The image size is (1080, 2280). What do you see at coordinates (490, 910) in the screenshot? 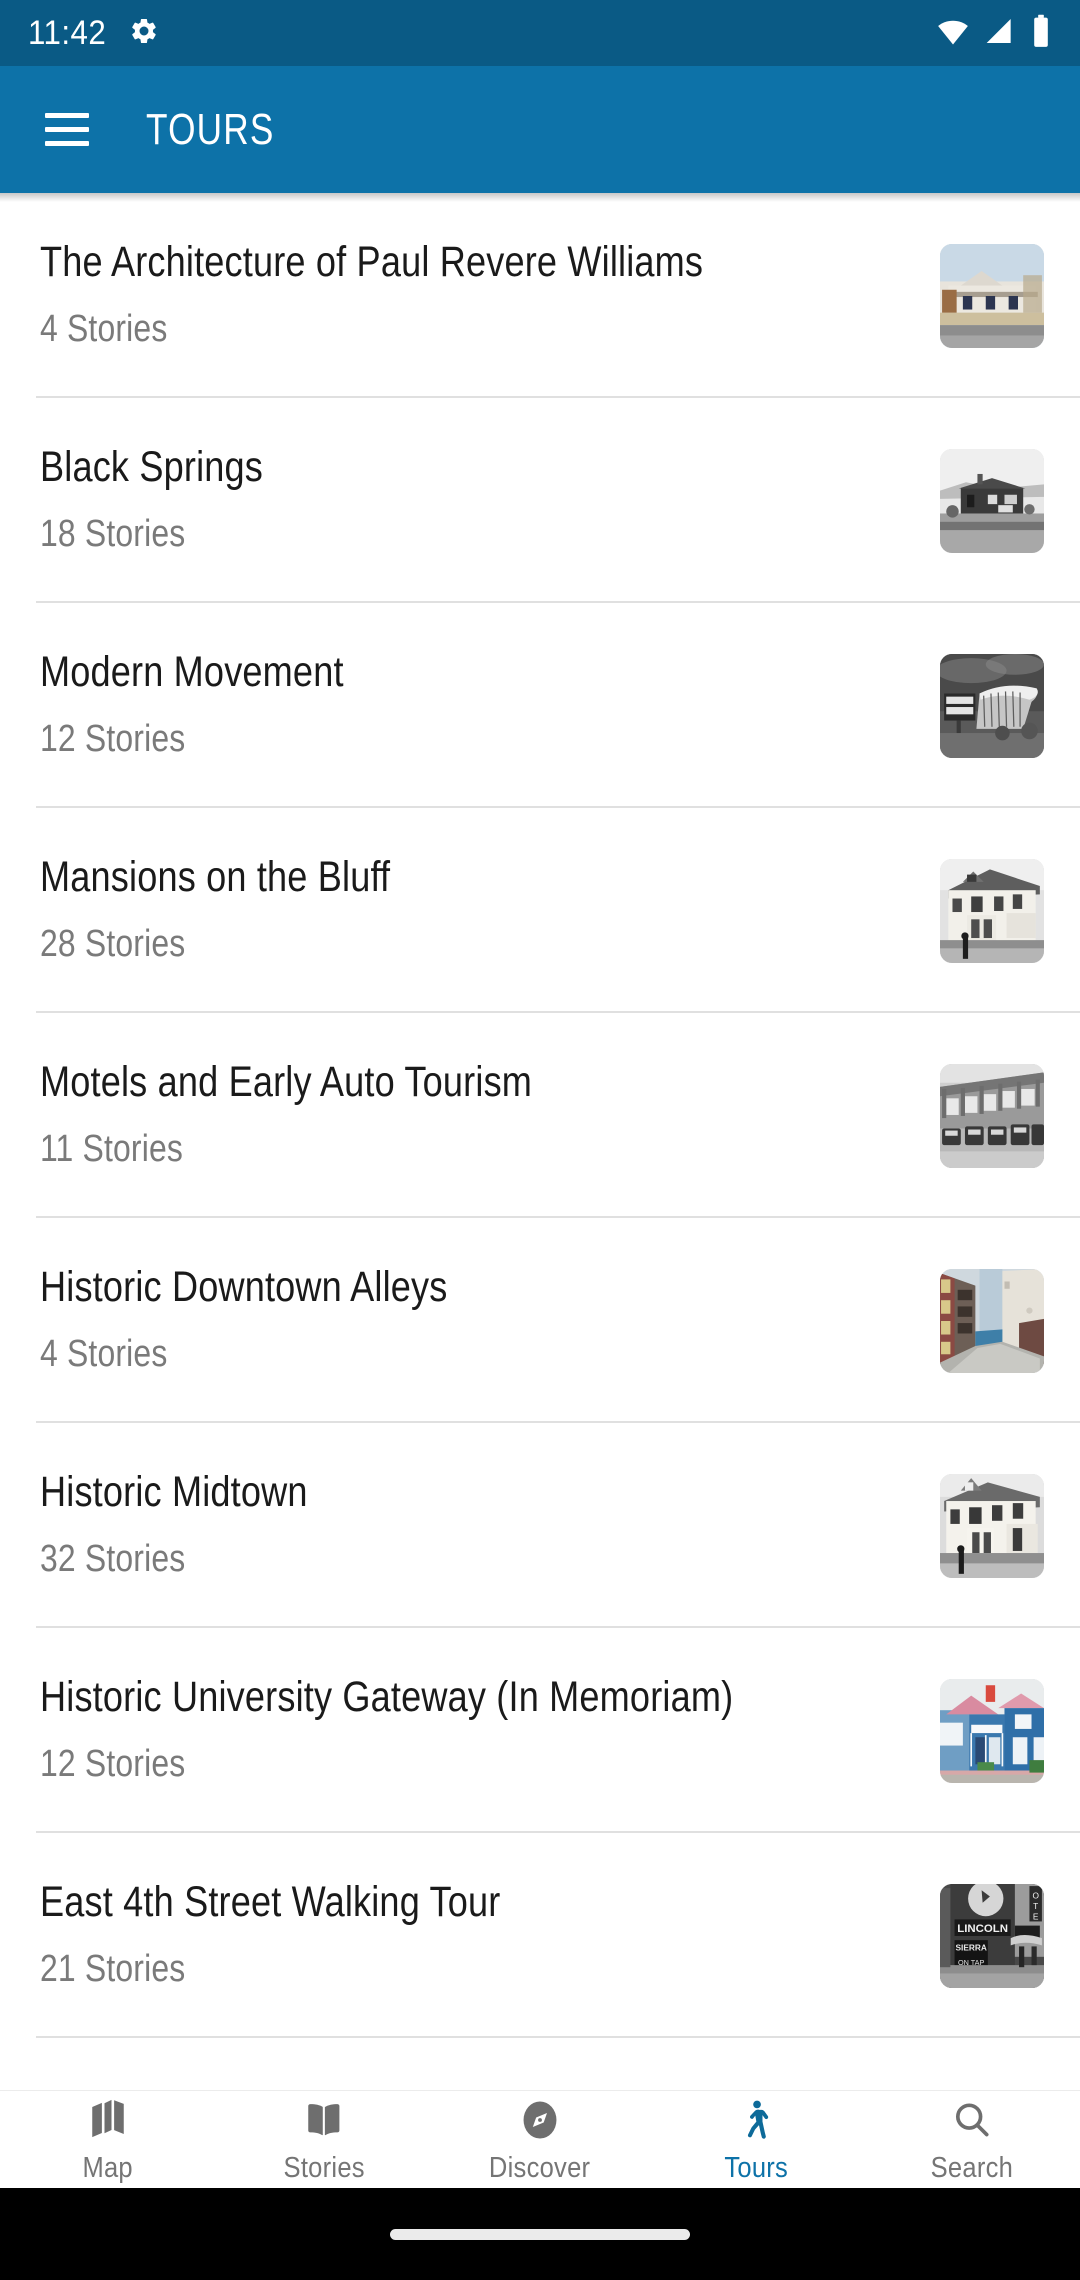
I see `list-item-texts: Mansions on the Bluff 28 Stories` at bounding box center [490, 910].